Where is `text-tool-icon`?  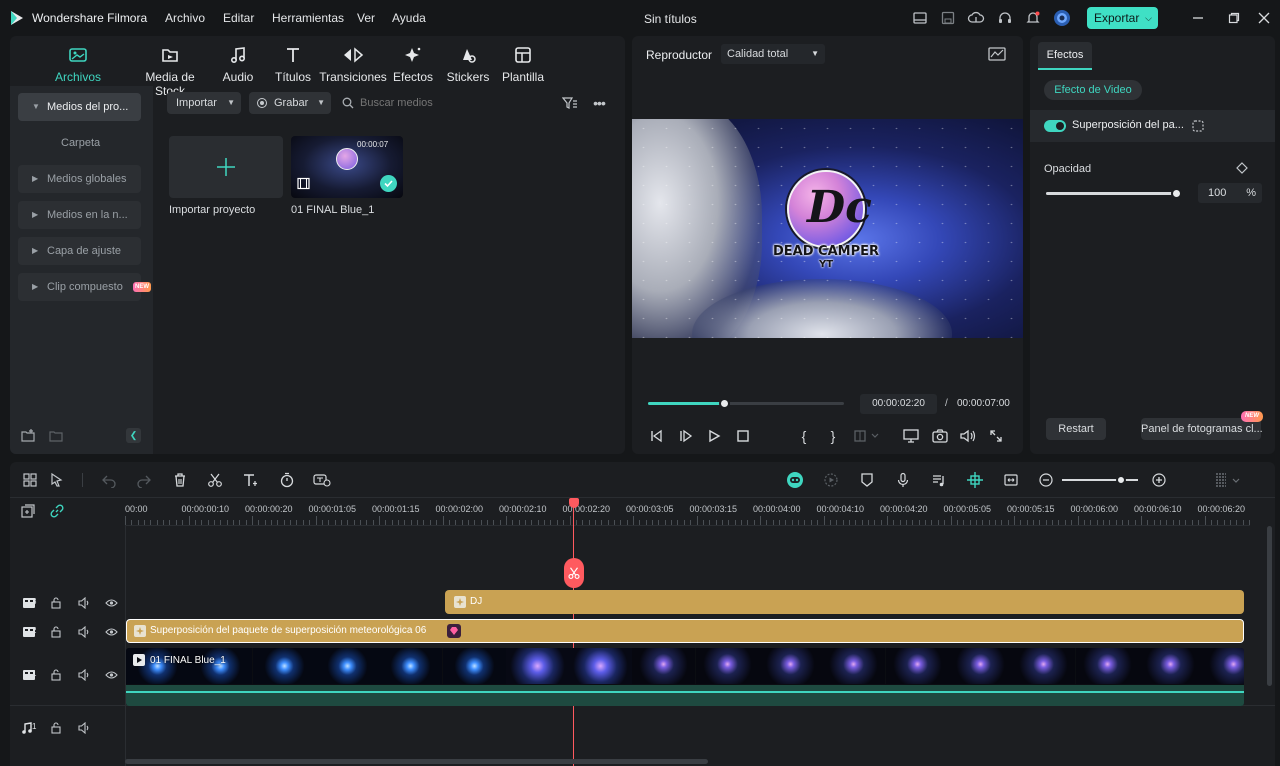 text-tool-icon is located at coordinates (251, 480).